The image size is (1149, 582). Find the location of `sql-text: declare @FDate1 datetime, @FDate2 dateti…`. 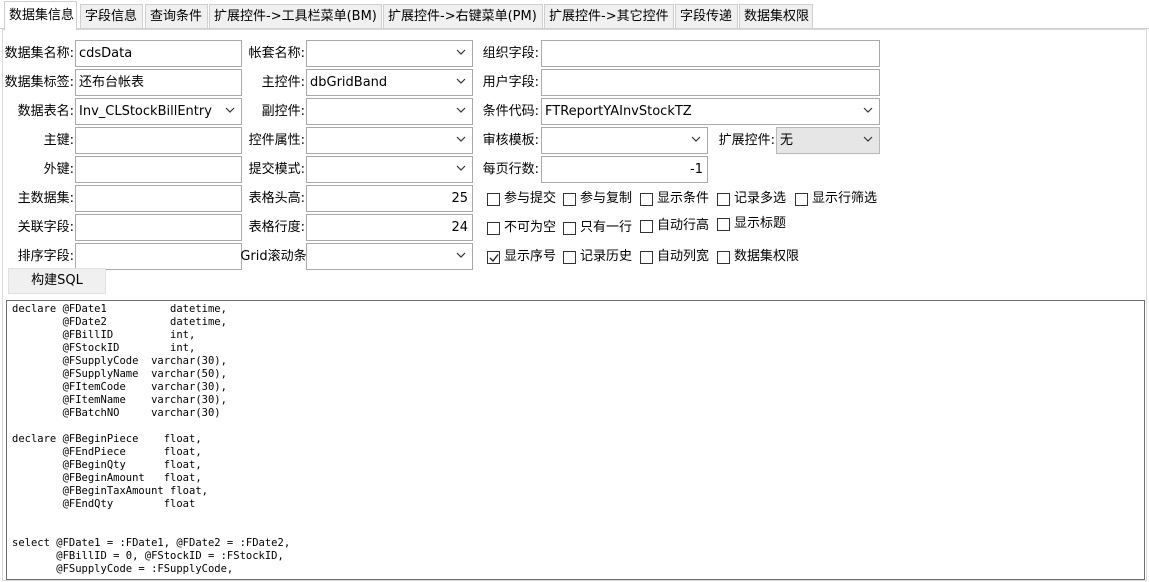

sql-text: declare @FDate1 datetime, @FDate2 dateti… is located at coordinates (151, 439).